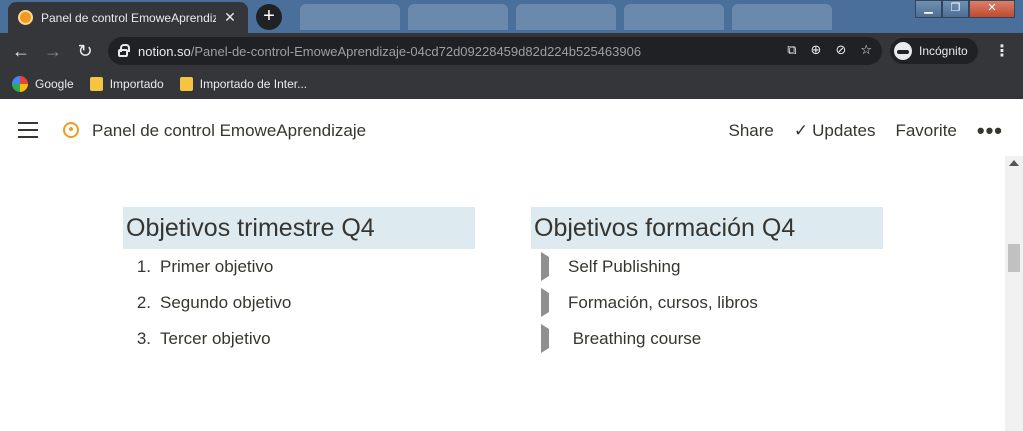  Describe the element at coordinates (903, 51) in the screenshot. I see `incognito-icon` at that location.